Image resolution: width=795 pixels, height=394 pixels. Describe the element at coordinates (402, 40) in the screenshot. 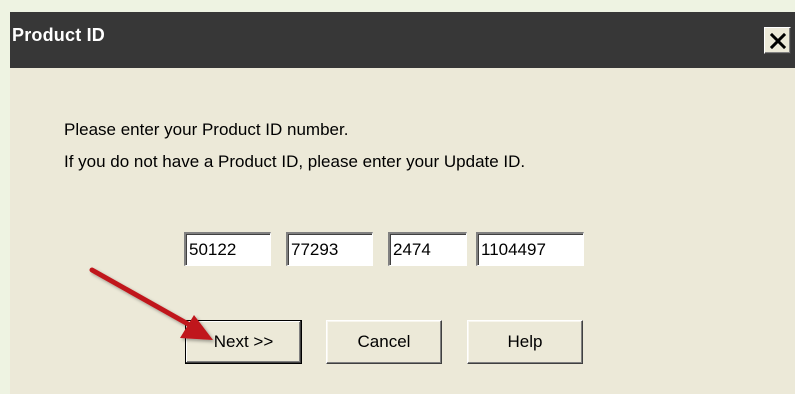

I see `title-bar: Product ID` at that location.